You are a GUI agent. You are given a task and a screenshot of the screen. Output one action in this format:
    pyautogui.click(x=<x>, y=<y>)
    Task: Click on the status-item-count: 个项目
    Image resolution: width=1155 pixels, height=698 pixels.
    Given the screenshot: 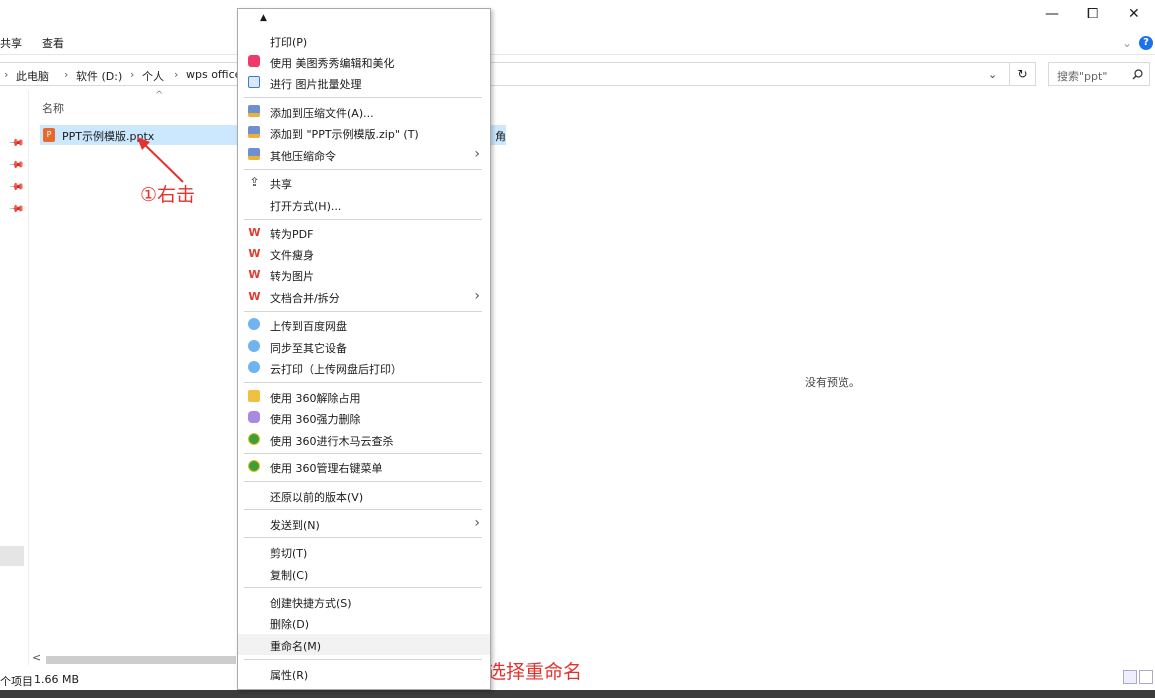 What is the action you would take?
    pyautogui.click(x=16, y=681)
    